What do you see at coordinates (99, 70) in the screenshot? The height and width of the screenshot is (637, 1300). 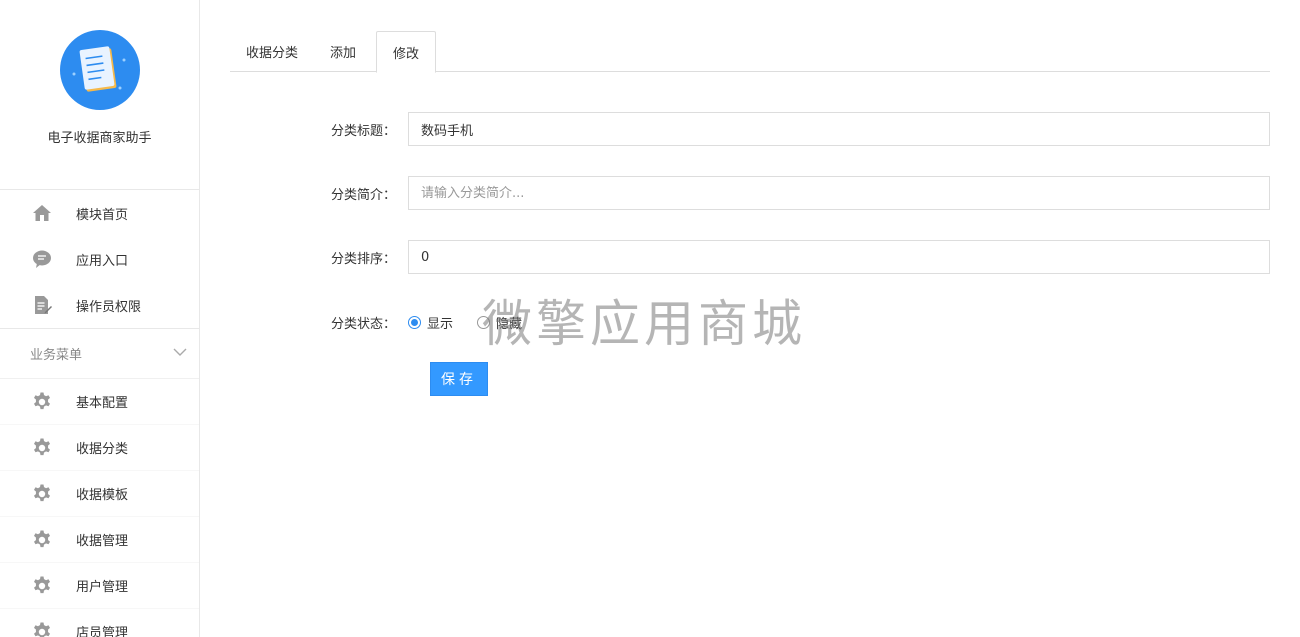 I see `app-logo-icon` at bounding box center [99, 70].